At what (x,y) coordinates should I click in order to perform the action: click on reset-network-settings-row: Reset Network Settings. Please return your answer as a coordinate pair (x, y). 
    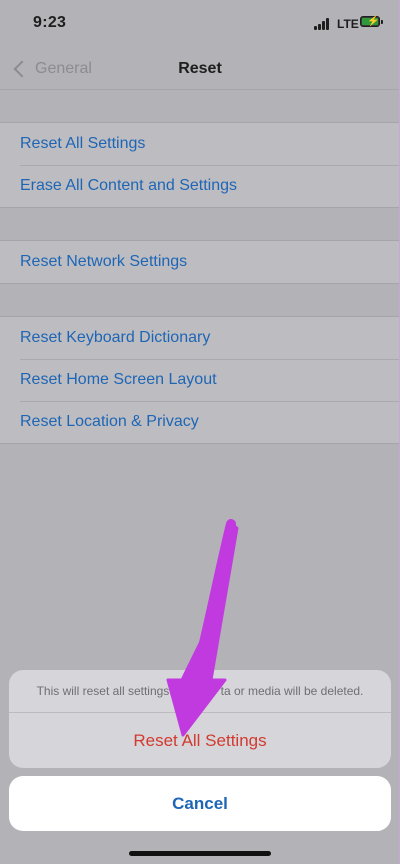
    Looking at the image, I should click on (199, 262).